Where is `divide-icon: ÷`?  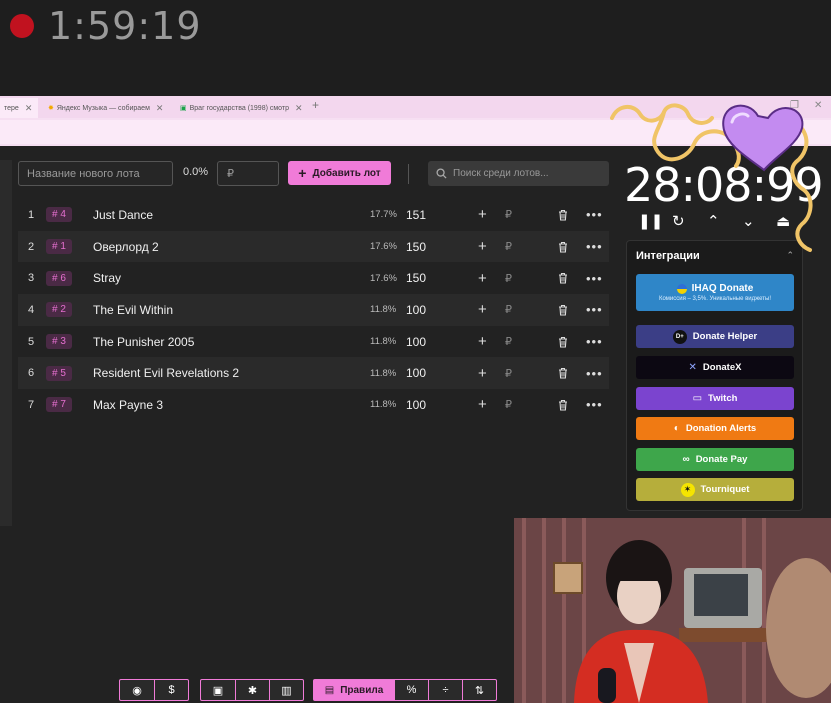
divide-icon: ÷ is located at coordinates (445, 690).